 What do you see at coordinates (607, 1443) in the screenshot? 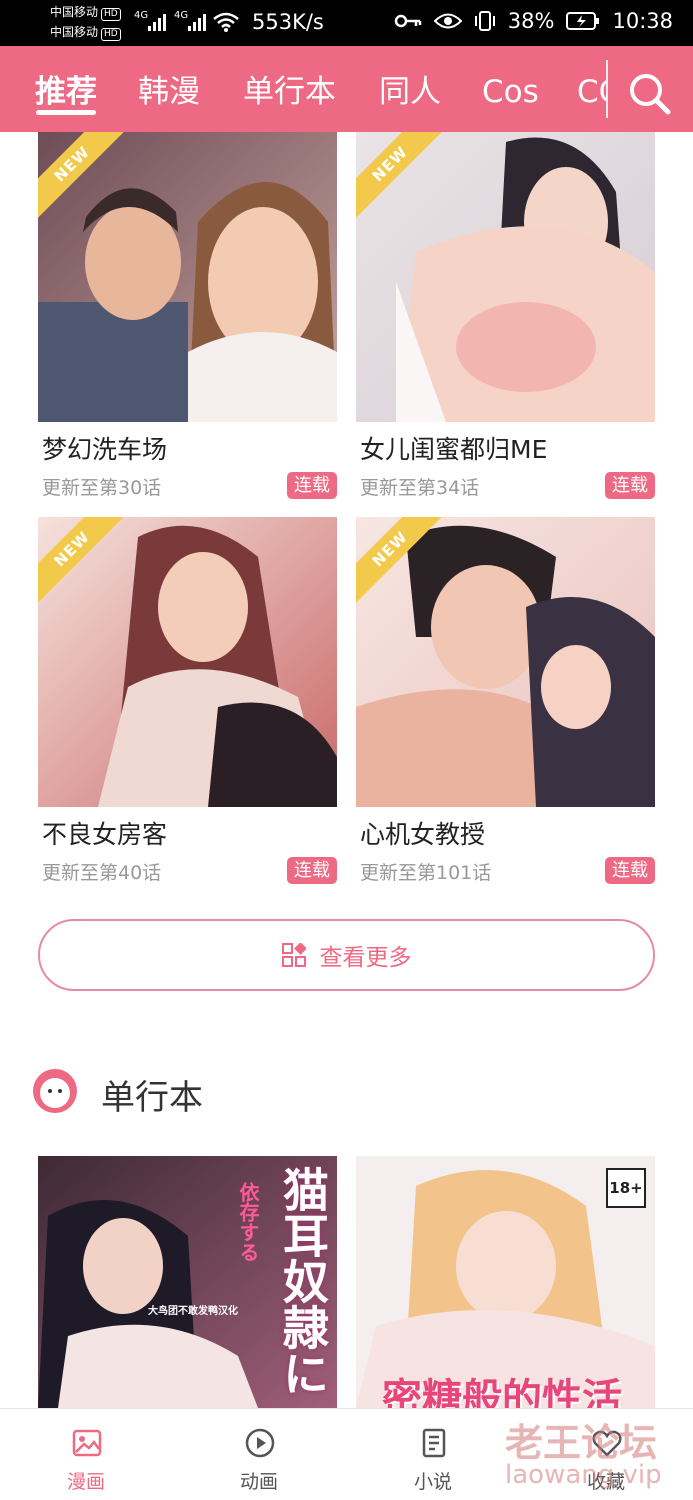
I see `heart-icon` at bounding box center [607, 1443].